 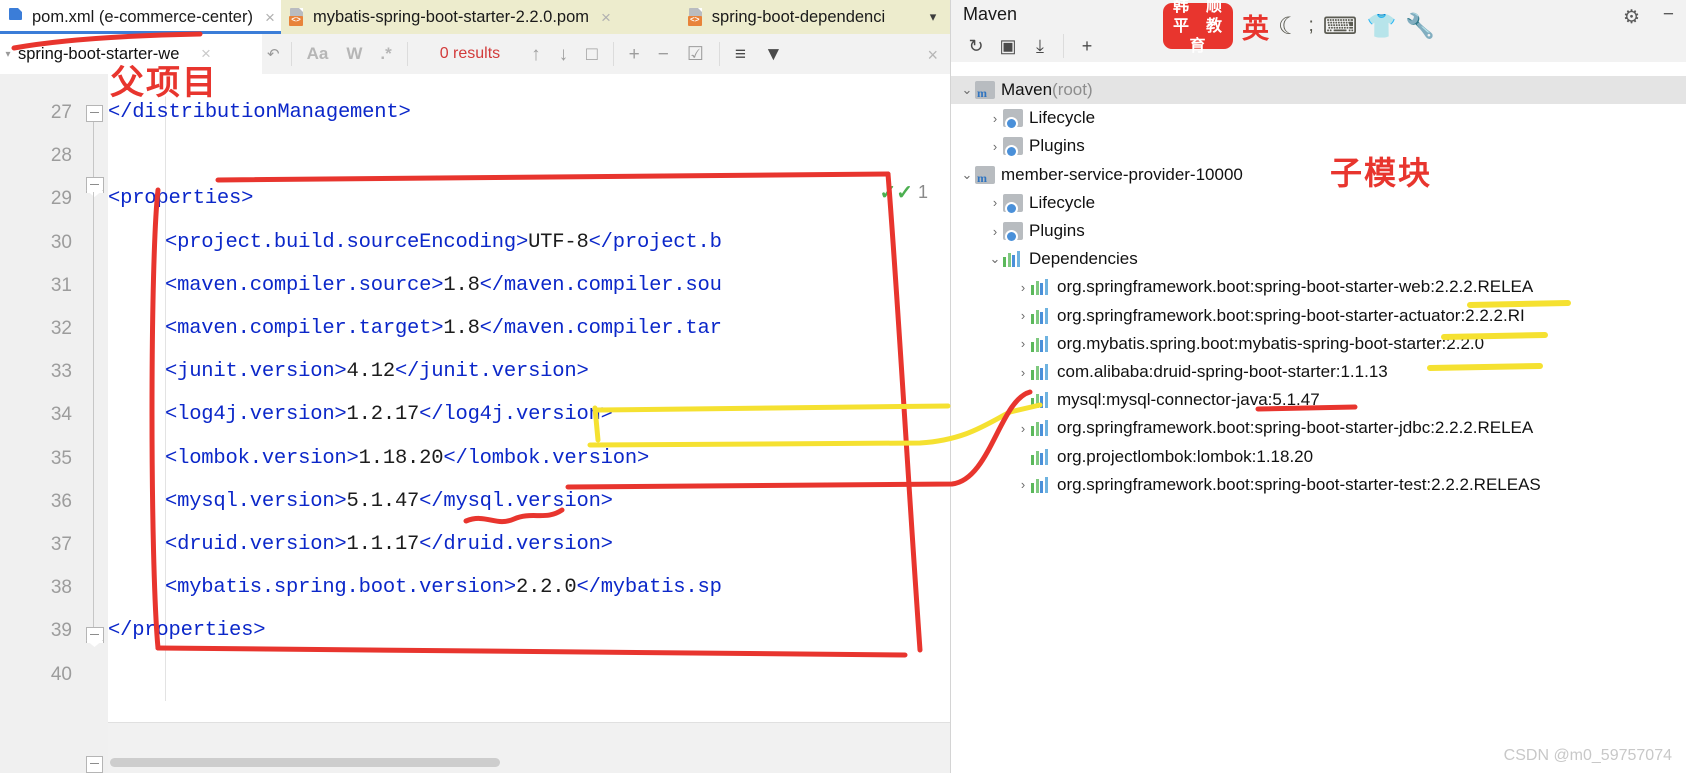 I want to click on select-all-occurrences-icon: □, so click(x=591, y=54).